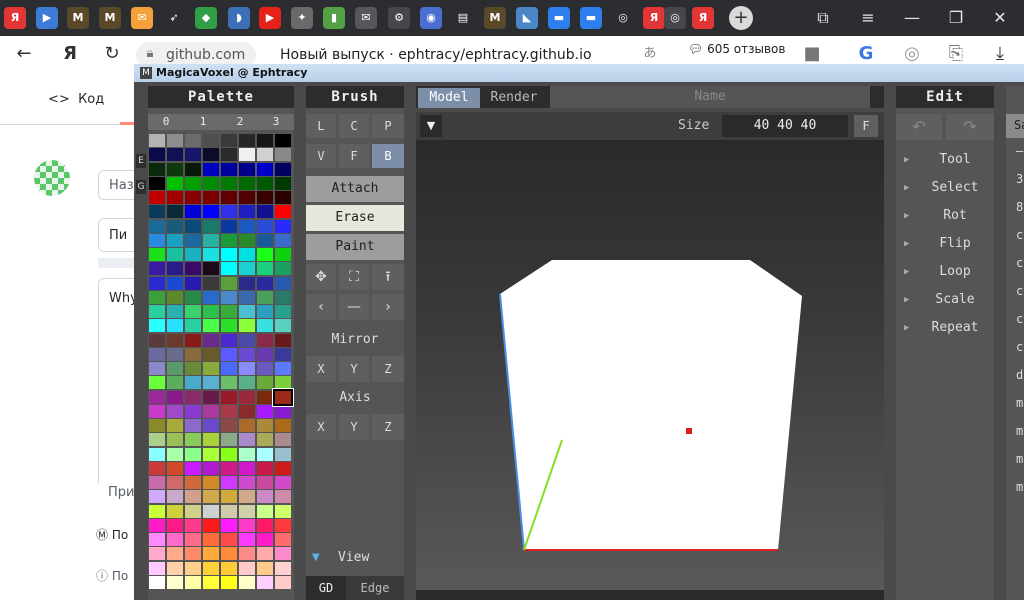 The height and width of the screenshot is (600, 1024). Describe the element at coordinates (70, 54) in the screenshot. I see `yandex-icon: Я` at that location.